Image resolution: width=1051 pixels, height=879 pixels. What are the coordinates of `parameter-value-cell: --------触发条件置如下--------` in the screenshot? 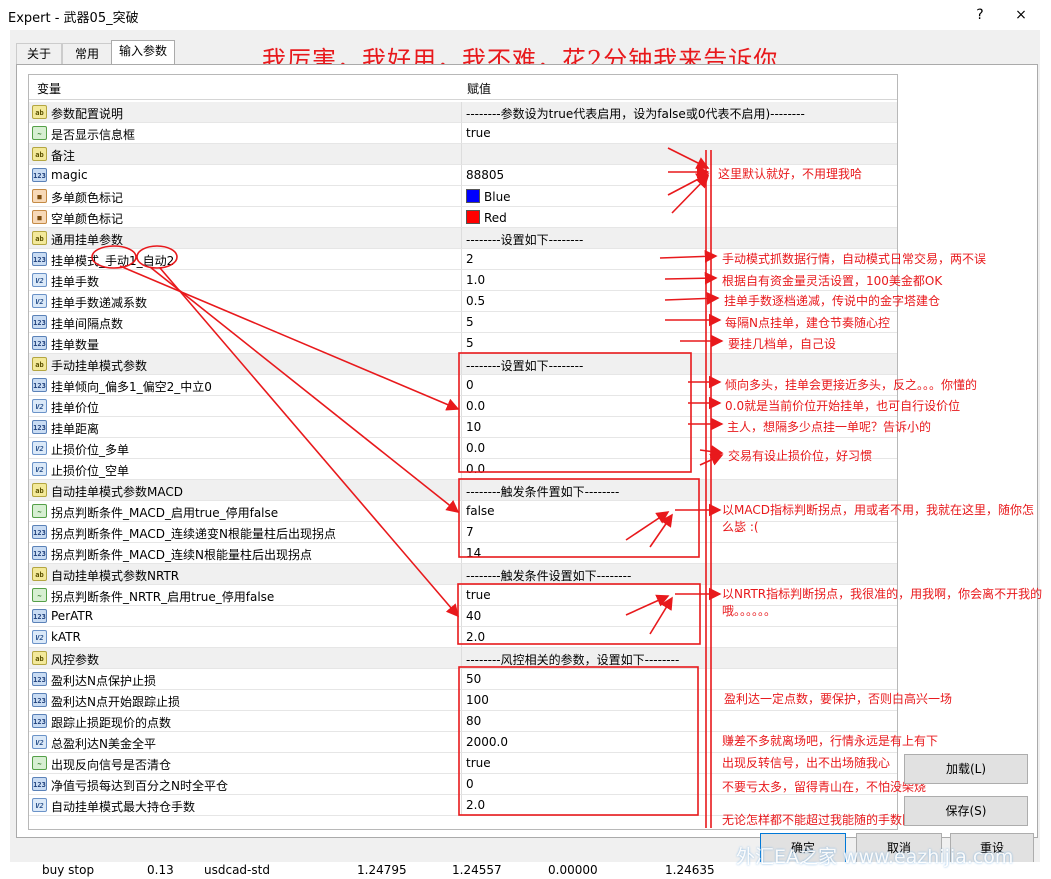 It's located at (679, 490).